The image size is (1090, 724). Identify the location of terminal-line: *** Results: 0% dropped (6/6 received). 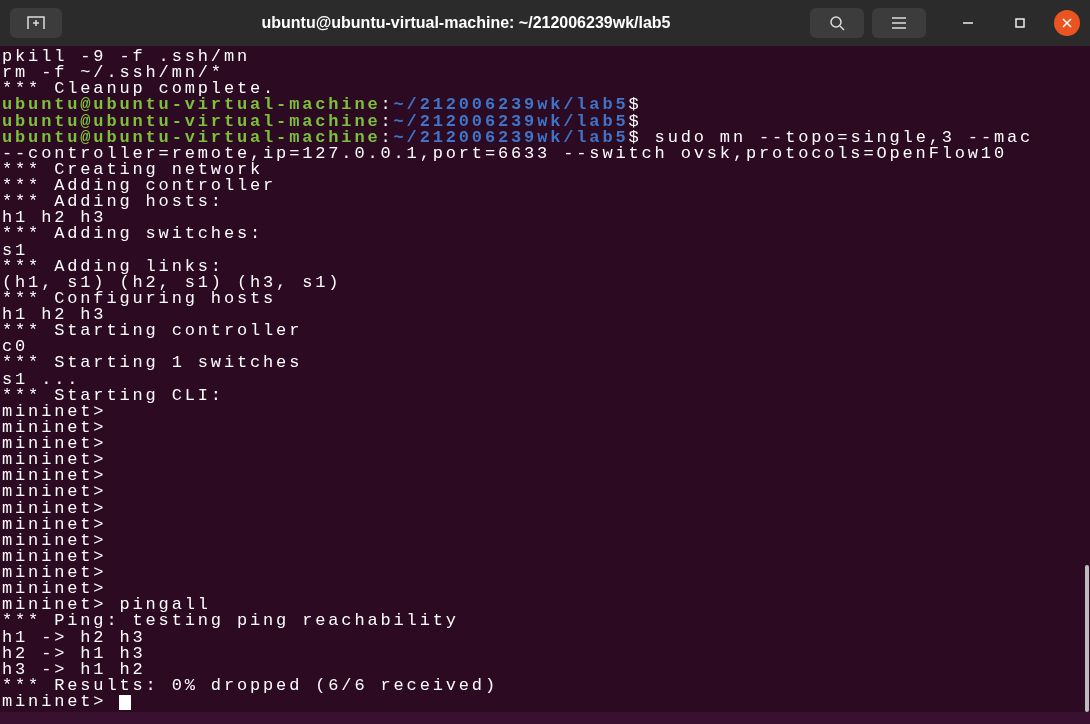
(250, 685).